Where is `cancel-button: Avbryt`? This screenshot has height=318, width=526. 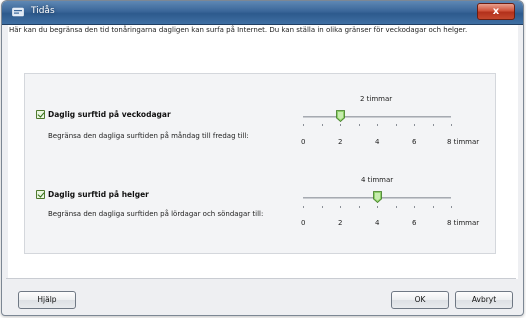 cancel-button: Avbryt is located at coordinates (484, 300).